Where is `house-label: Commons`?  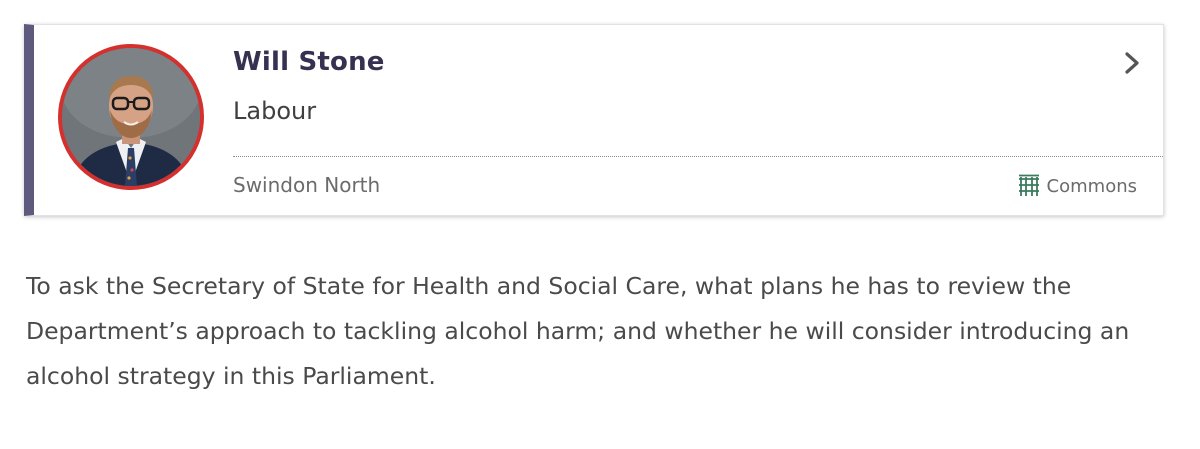
house-label: Commons is located at coordinates (1091, 186).